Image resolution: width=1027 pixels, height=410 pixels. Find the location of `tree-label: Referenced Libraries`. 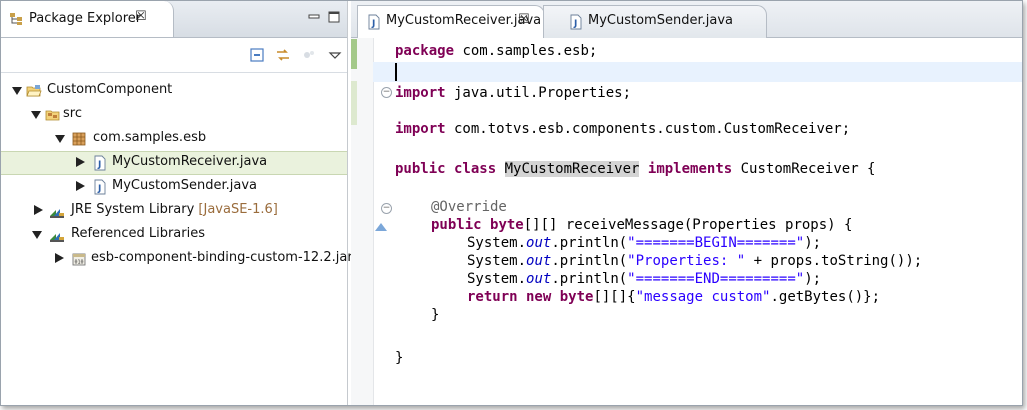

tree-label: Referenced Libraries is located at coordinates (138, 233).